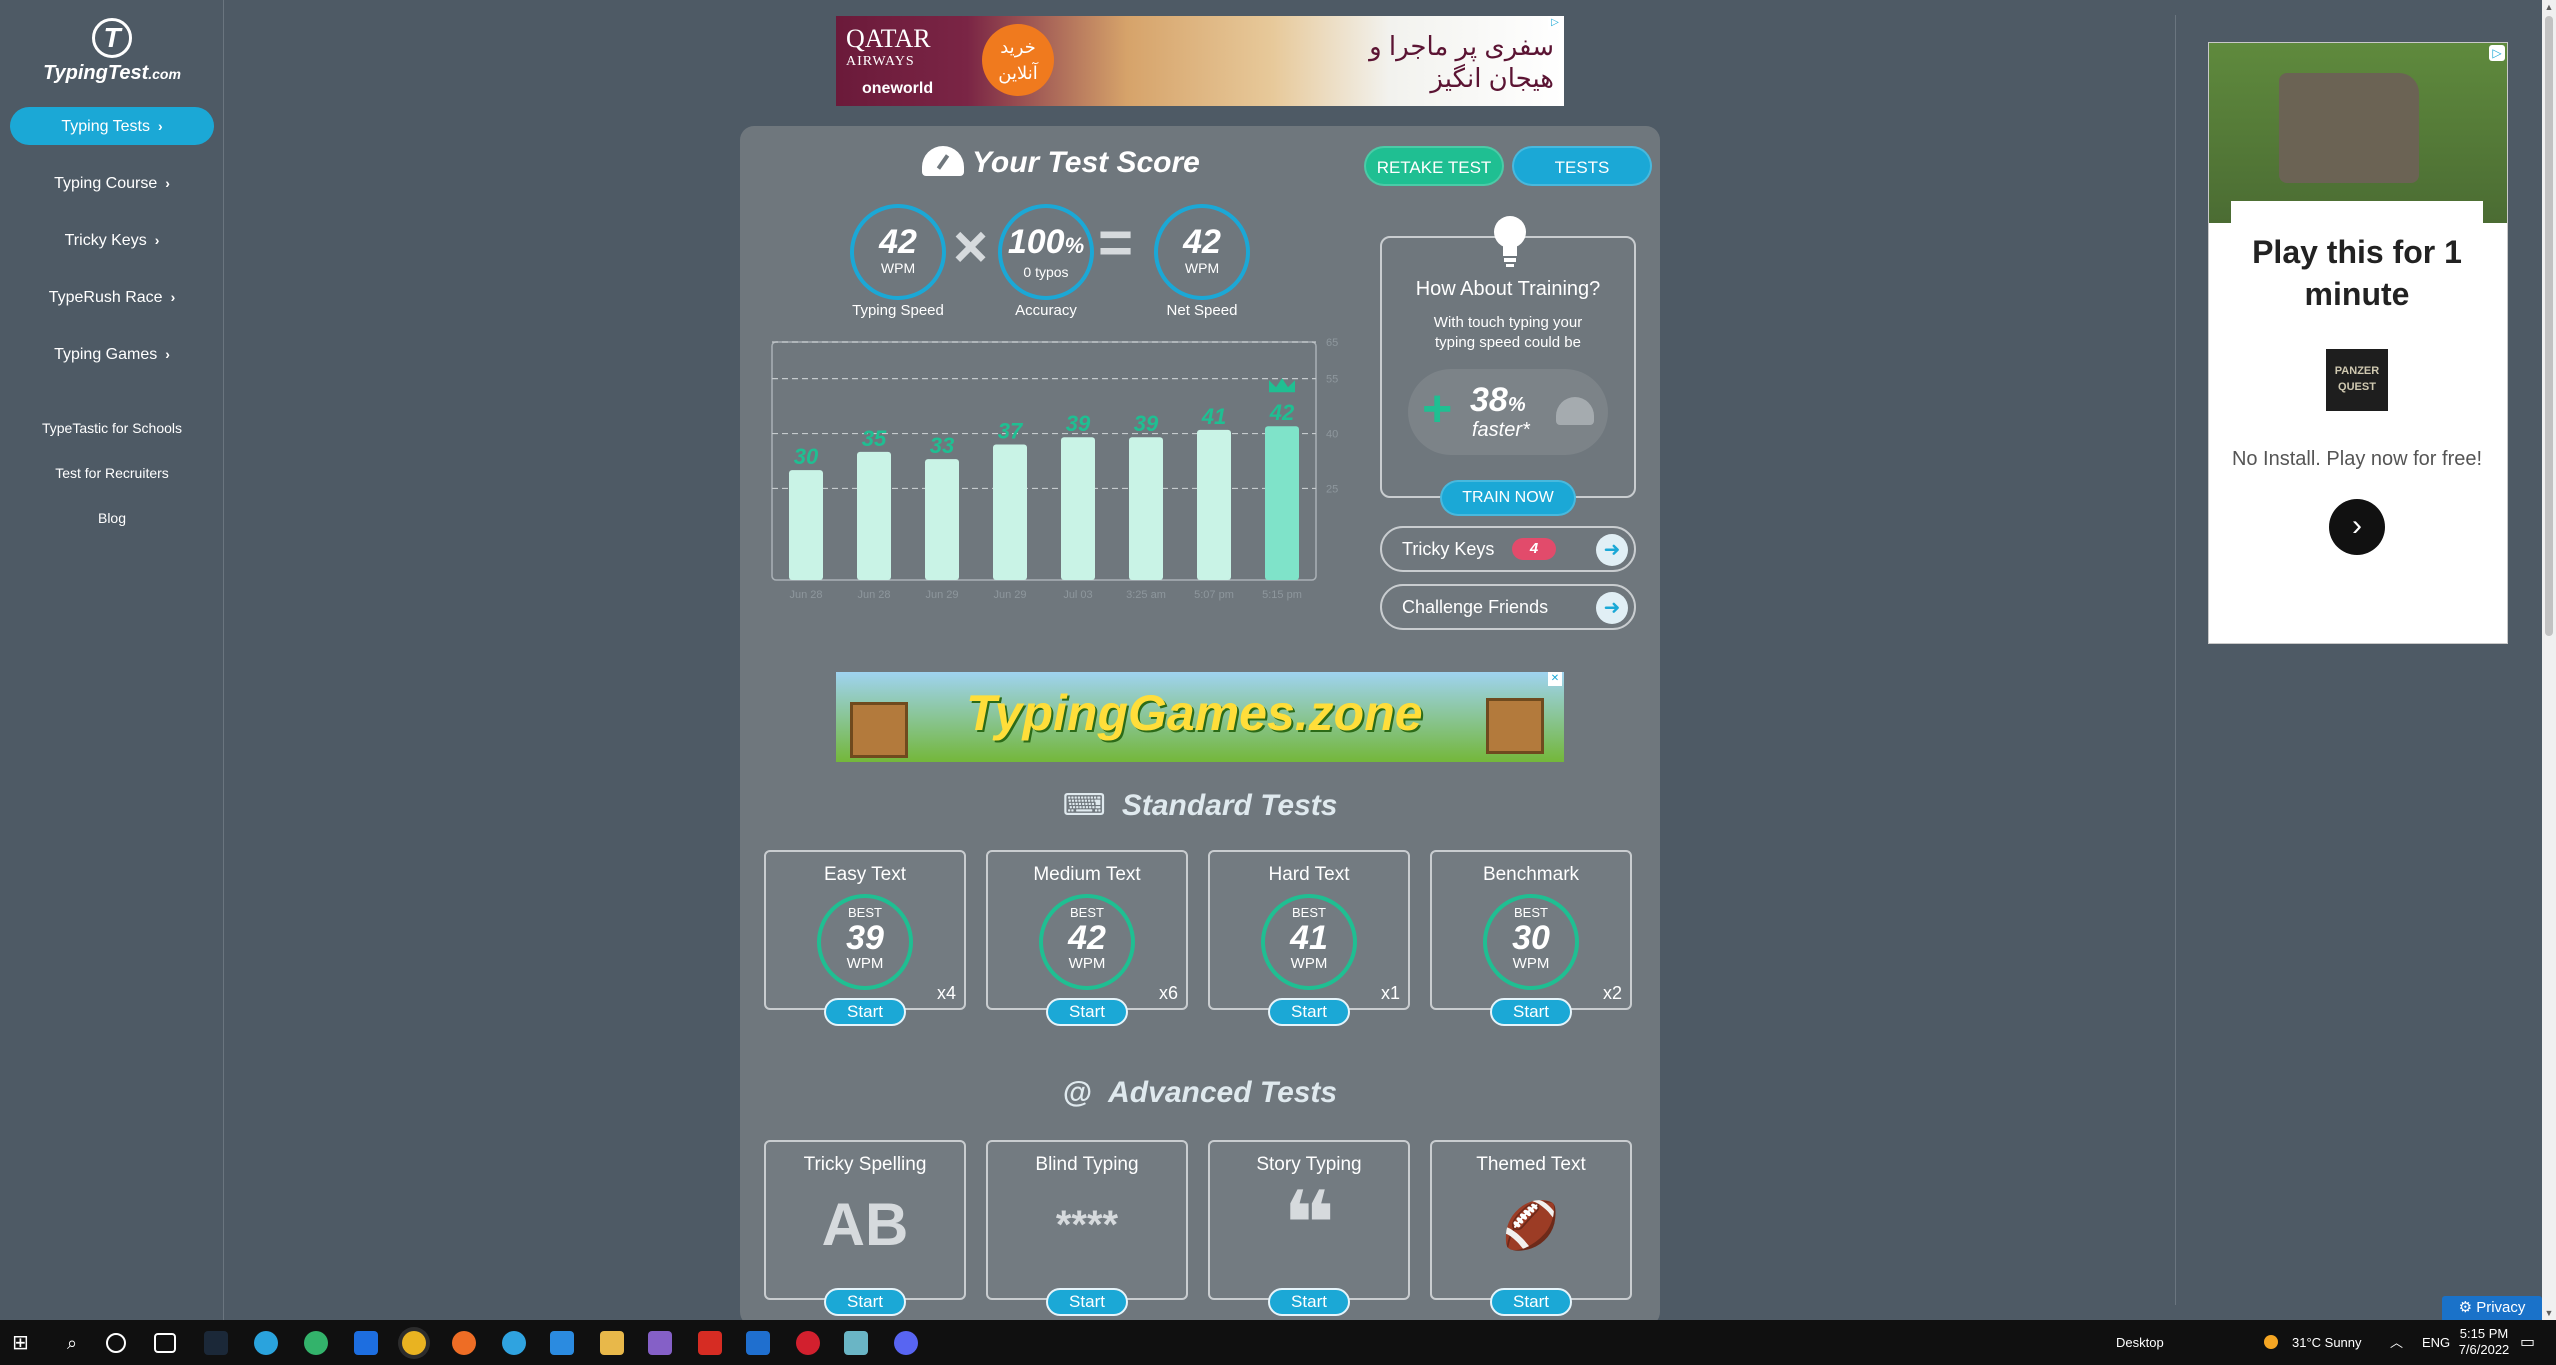 This screenshot has width=2556, height=1365. I want to click on attempt-count: x2, so click(1612, 993).